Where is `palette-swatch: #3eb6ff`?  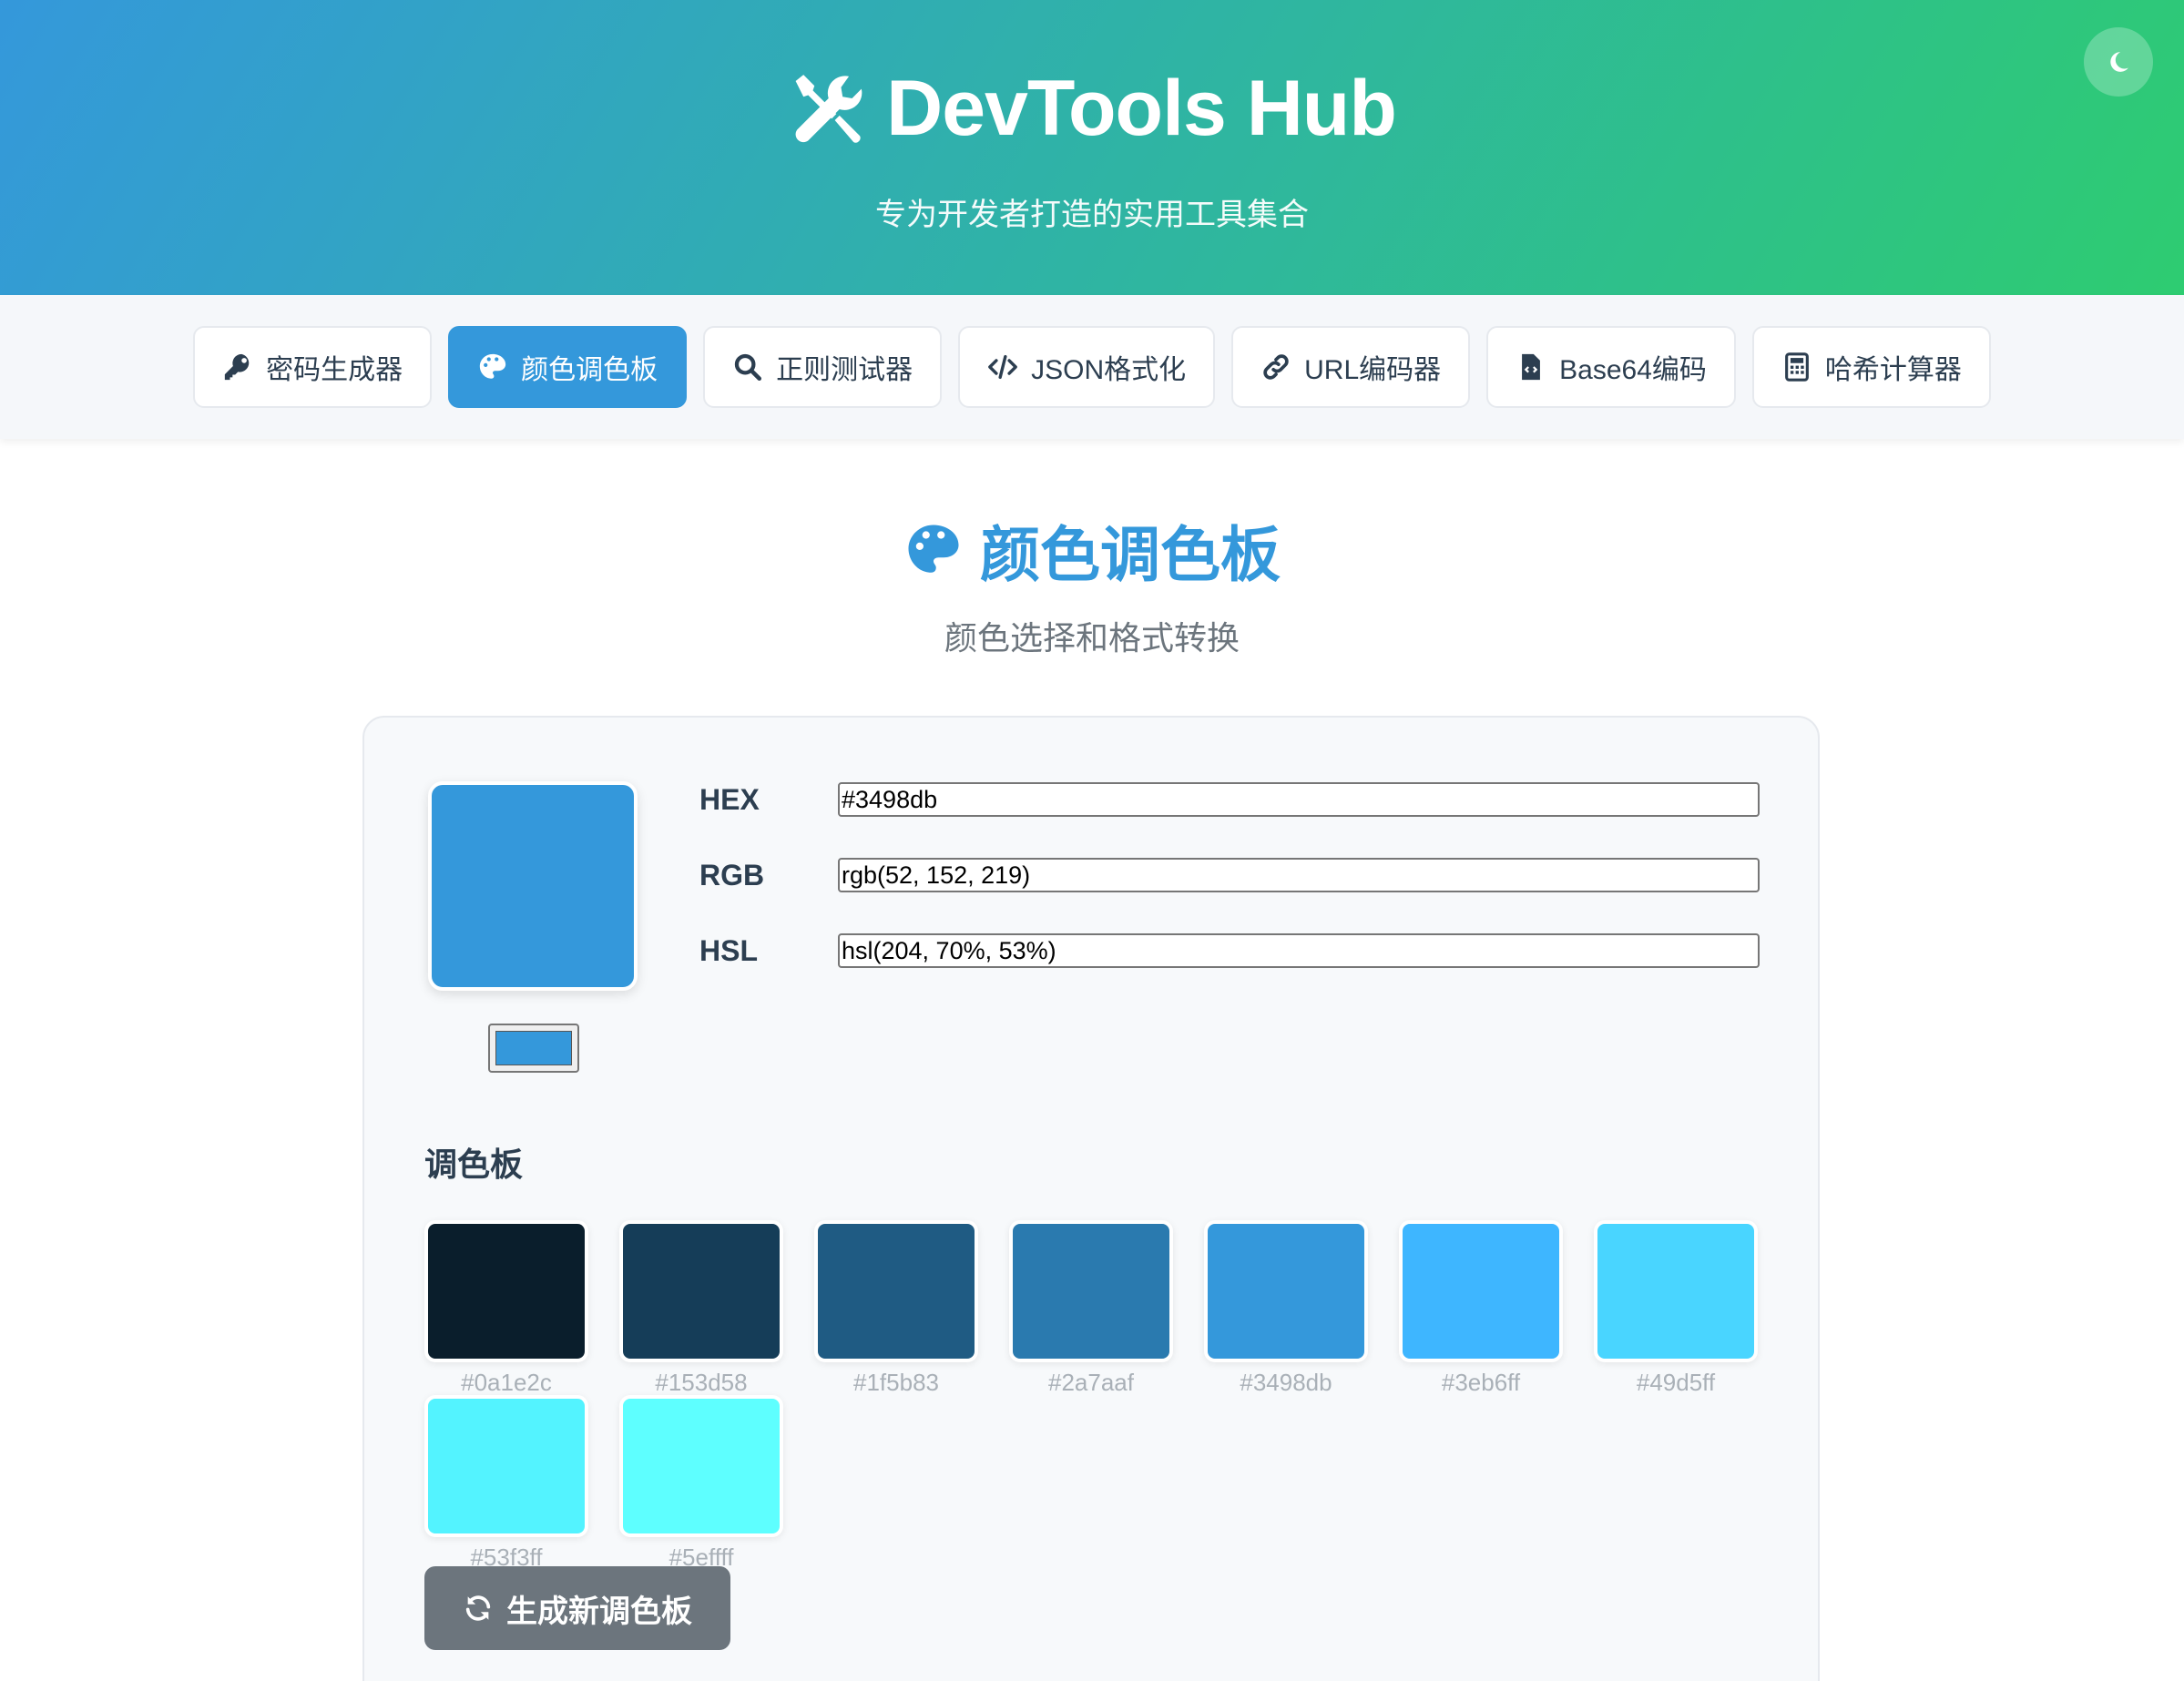
palette-swatch: #3eb6ff is located at coordinates (1481, 1308).